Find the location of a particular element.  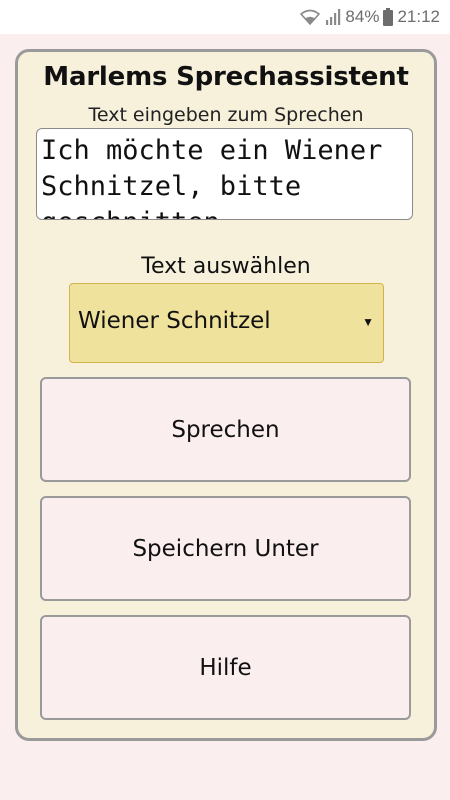

text-select-dropdown: Wiener Schnitzel ▼ is located at coordinates (226, 323).